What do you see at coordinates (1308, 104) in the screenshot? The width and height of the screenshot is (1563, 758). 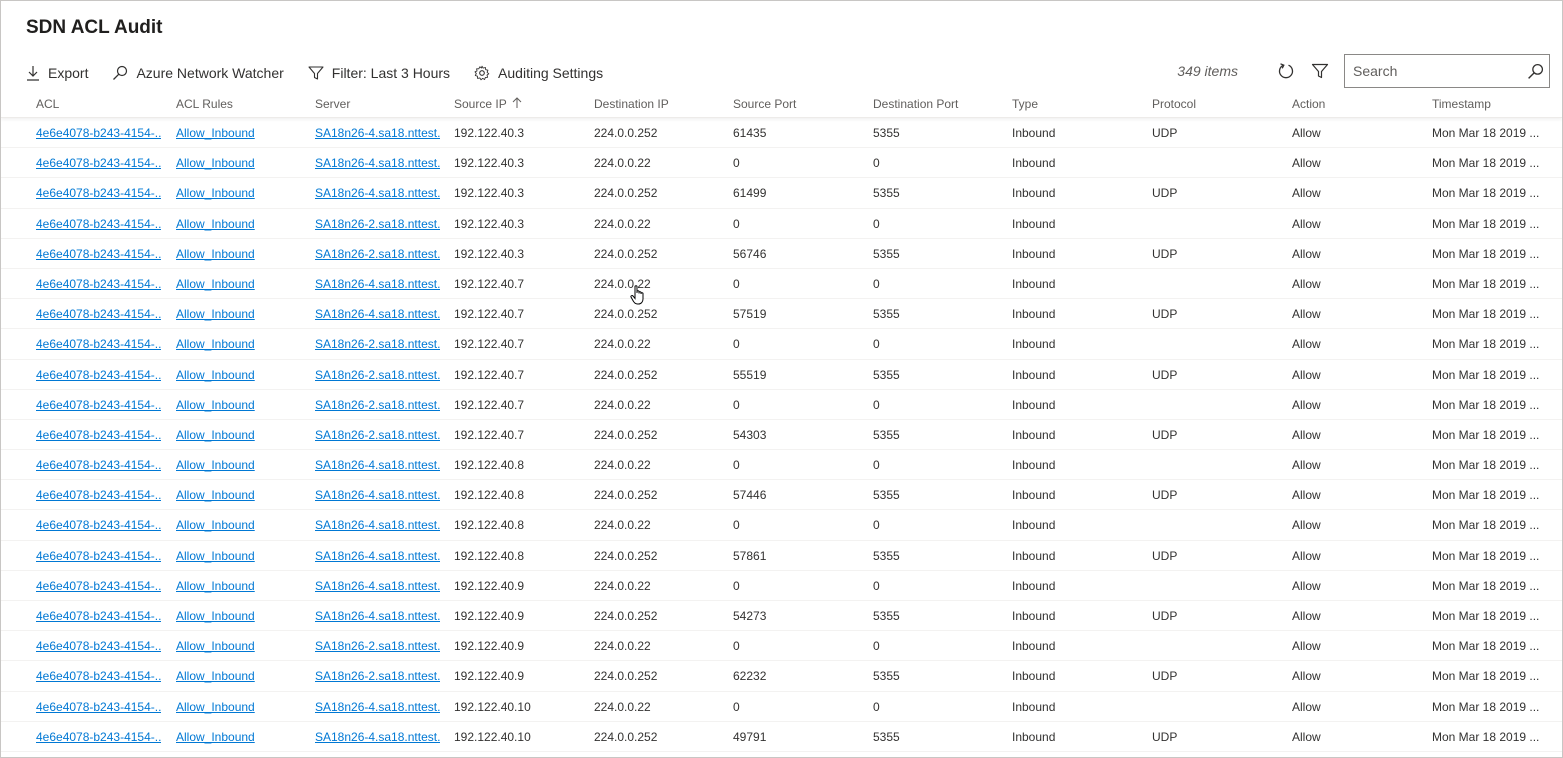 I see `column-header-action: Action` at bounding box center [1308, 104].